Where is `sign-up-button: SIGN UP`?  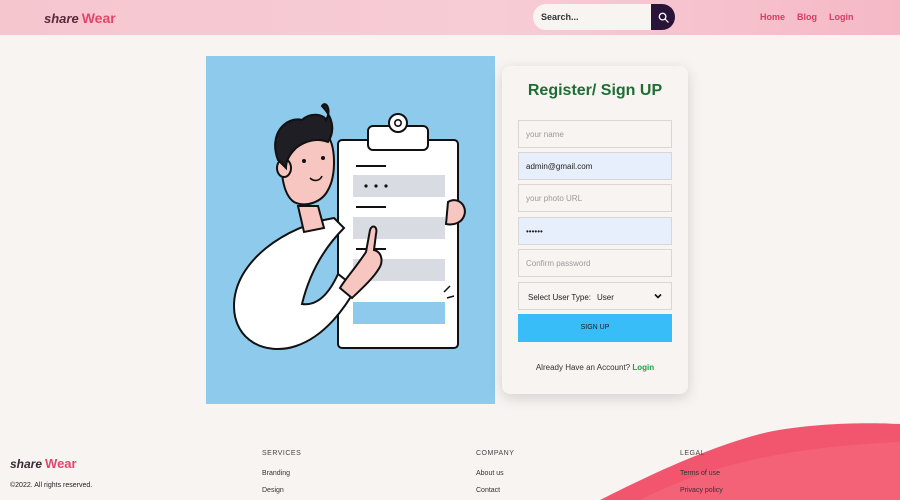
sign-up-button: SIGN UP is located at coordinates (595, 328).